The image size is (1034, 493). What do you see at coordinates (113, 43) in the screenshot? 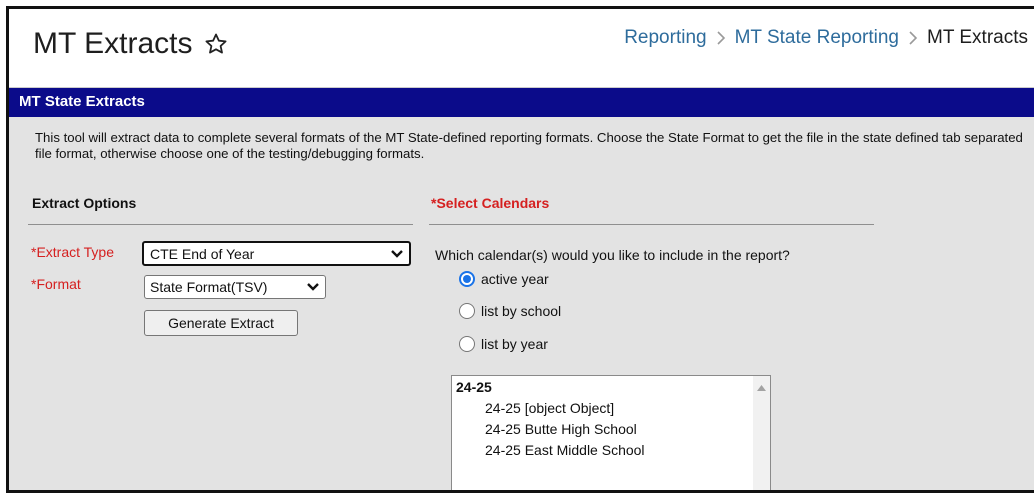
I see `page-title-text: MT Extracts` at bounding box center [113, 43].